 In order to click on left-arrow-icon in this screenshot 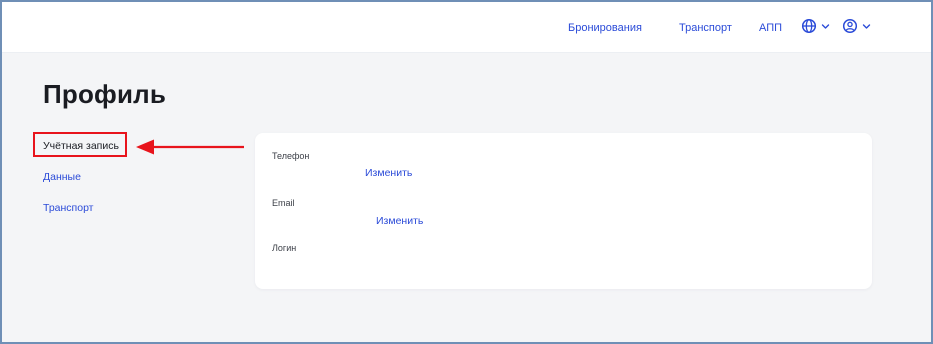, I will do `click(190, 147)`.